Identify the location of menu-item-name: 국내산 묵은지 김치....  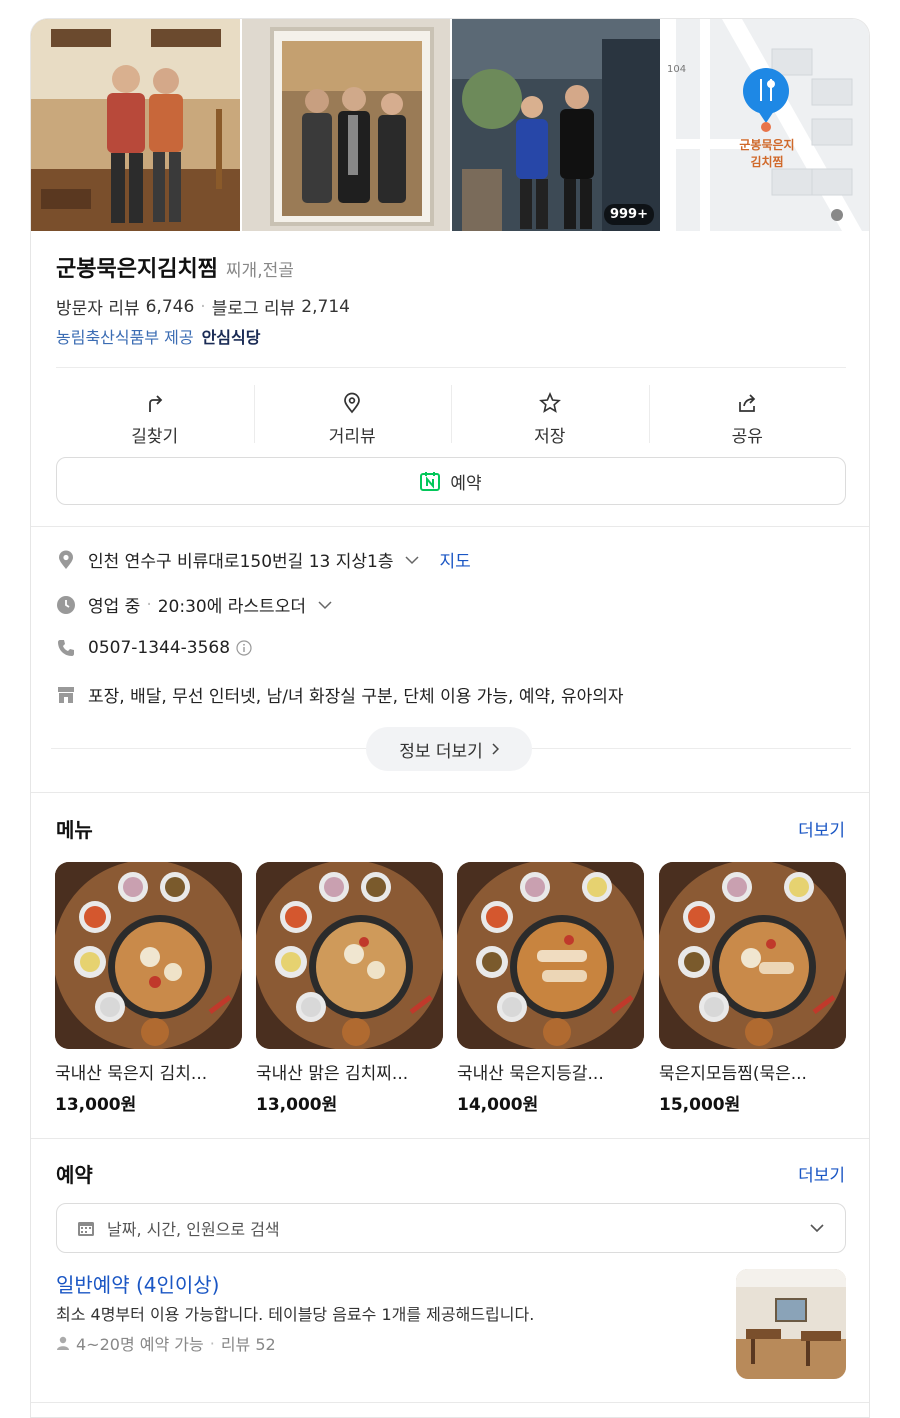
(131, 1074).